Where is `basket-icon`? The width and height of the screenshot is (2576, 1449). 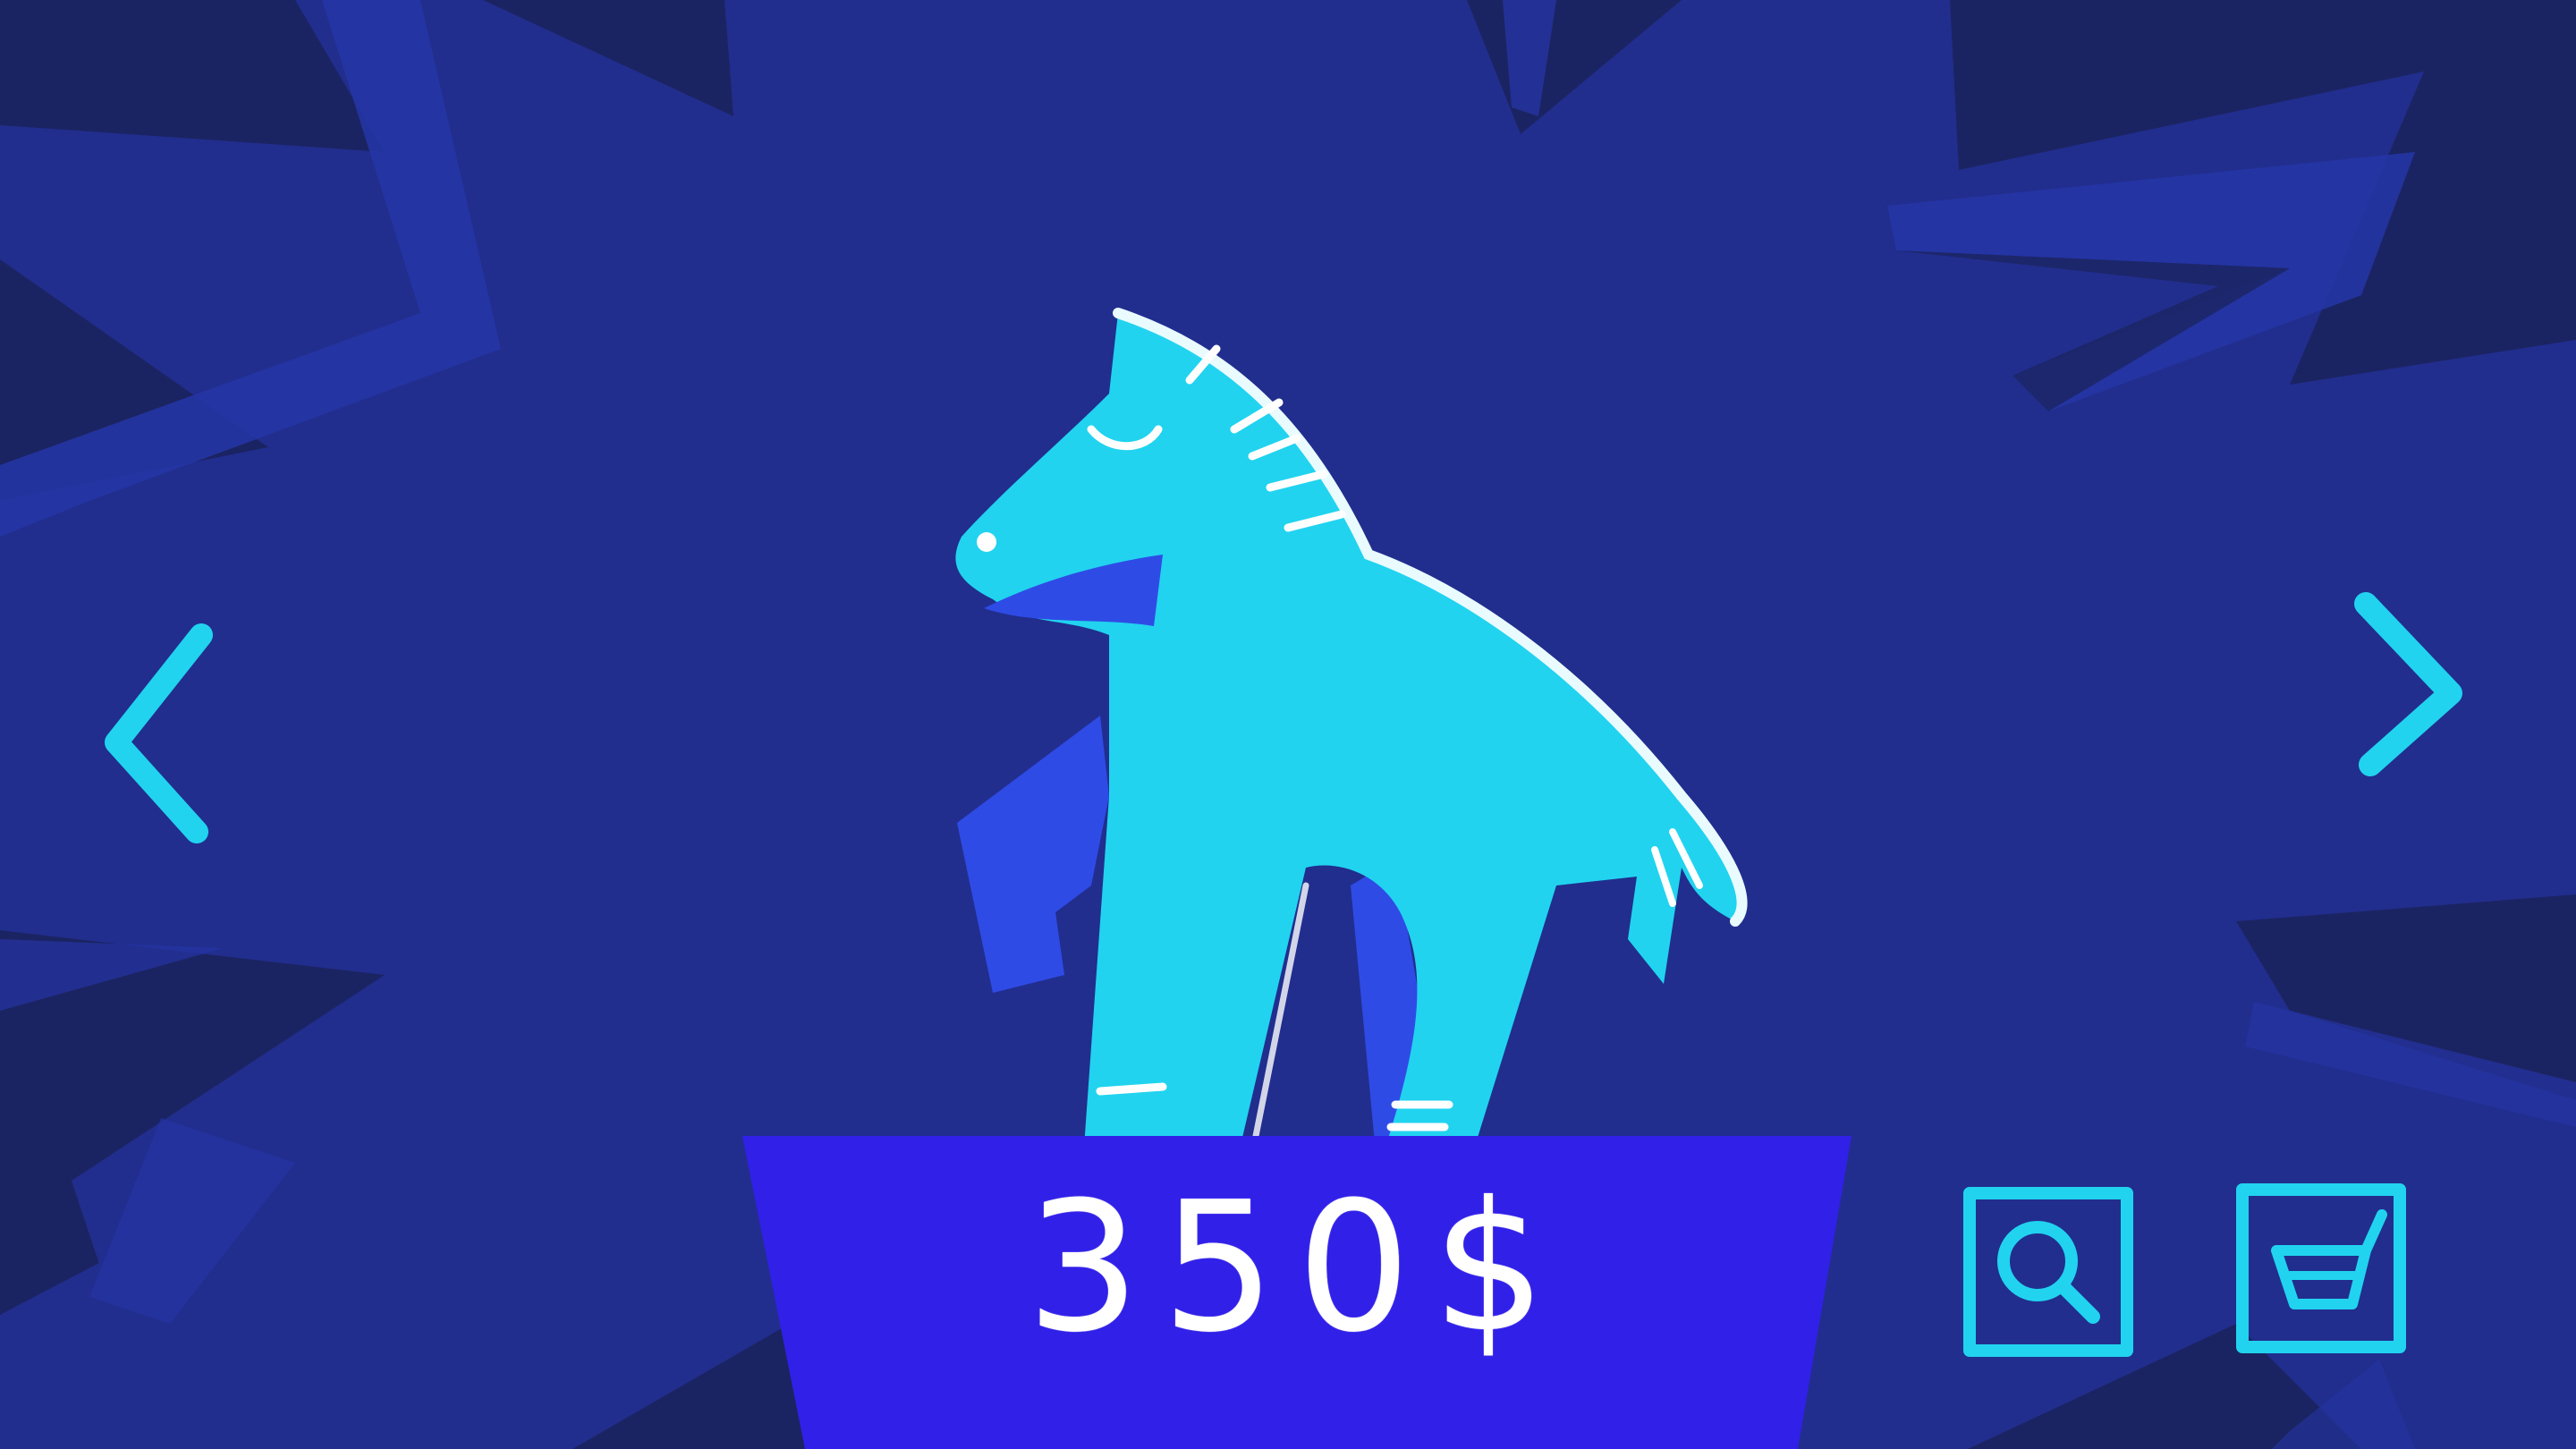 basket-icon is located at coordinates (2321, 1268).